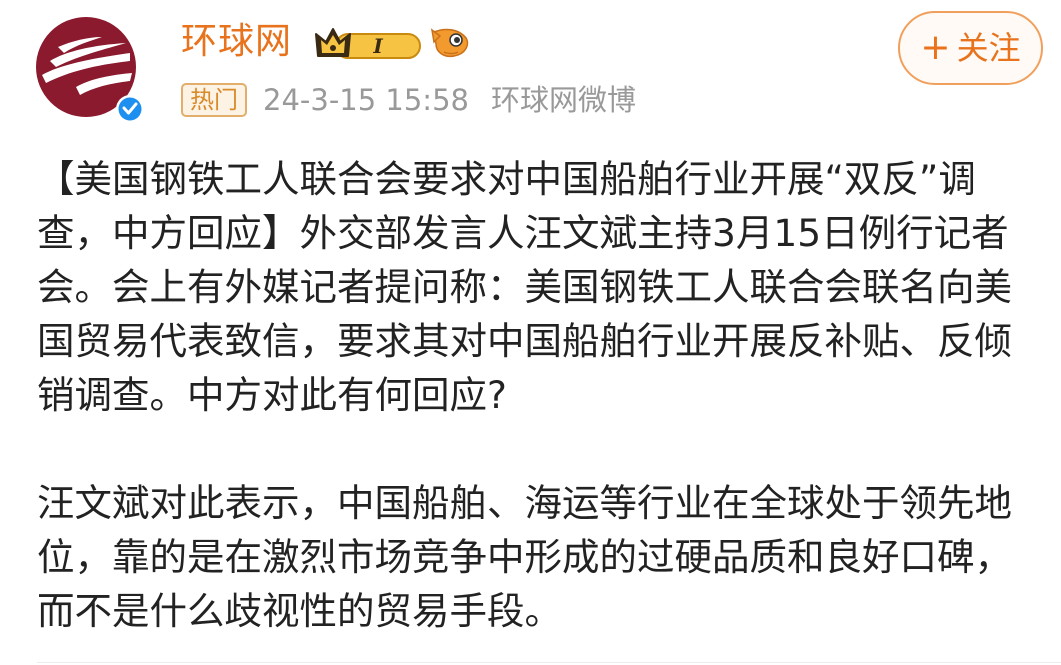 Image resolution: width=1061 pixels, height=665 pixels. I want to click on author-avatar, so click(89, 70).